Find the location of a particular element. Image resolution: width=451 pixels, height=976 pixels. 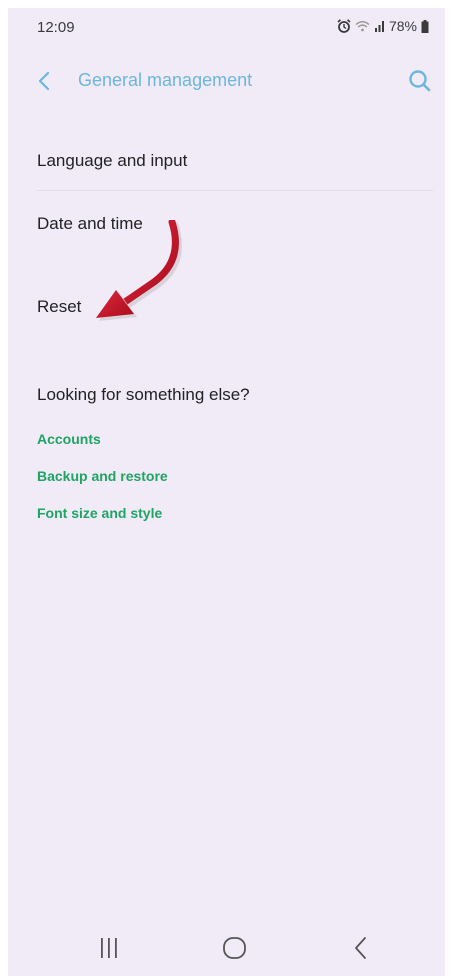

nav-back-button is located at coordinates (361, 948).